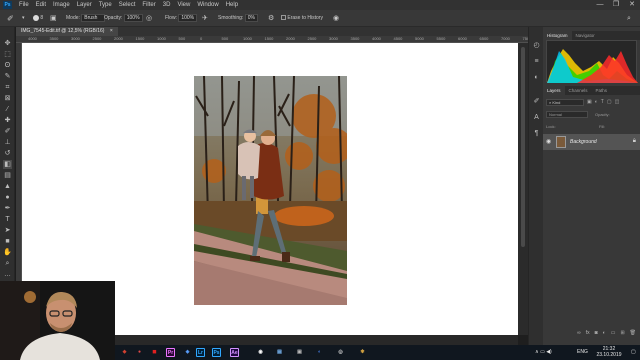 This screenshot has width=640, height=360. What do you see at coordinates (302, 18) in the screenshot?
I see `erase-to-history-option: Erase to History` at bounding box center [302, 18].